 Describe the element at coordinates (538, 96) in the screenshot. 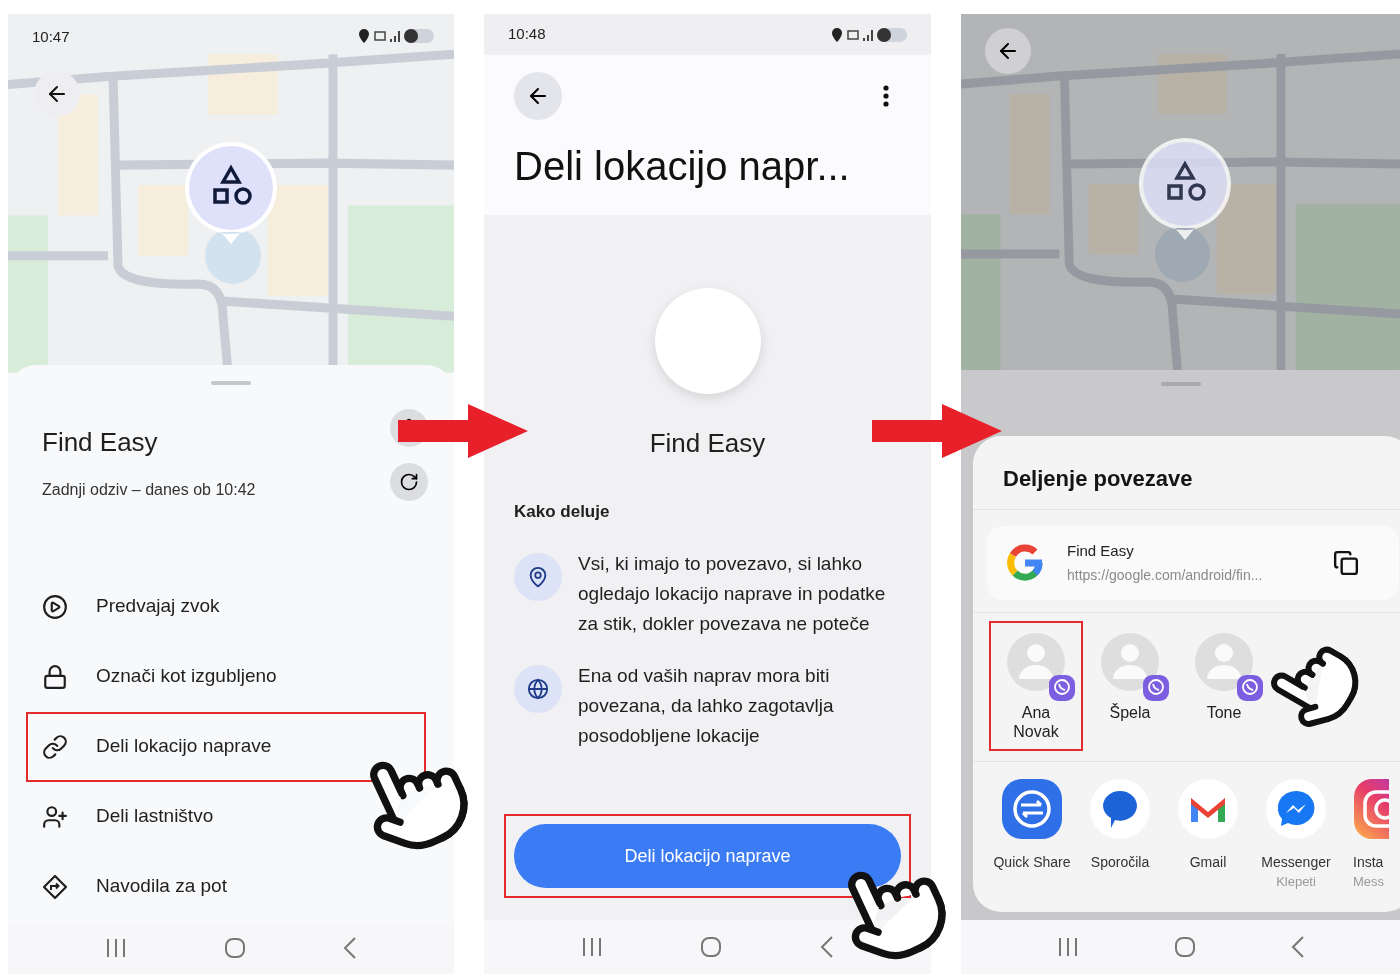

I see `back-button` at that location.